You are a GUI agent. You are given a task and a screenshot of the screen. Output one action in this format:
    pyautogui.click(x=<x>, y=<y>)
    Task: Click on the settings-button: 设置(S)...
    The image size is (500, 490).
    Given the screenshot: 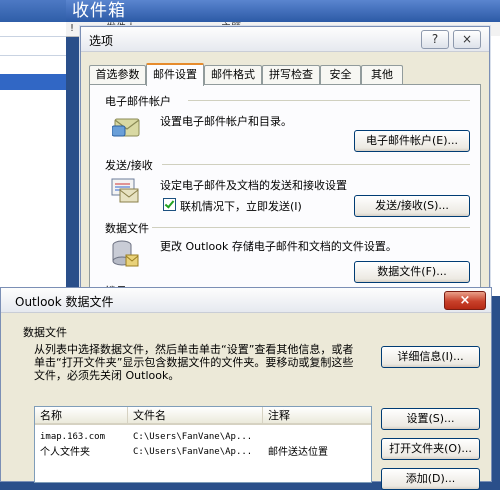 What is the action you would take?
    pyautogui.click(x=430, y=419)
    